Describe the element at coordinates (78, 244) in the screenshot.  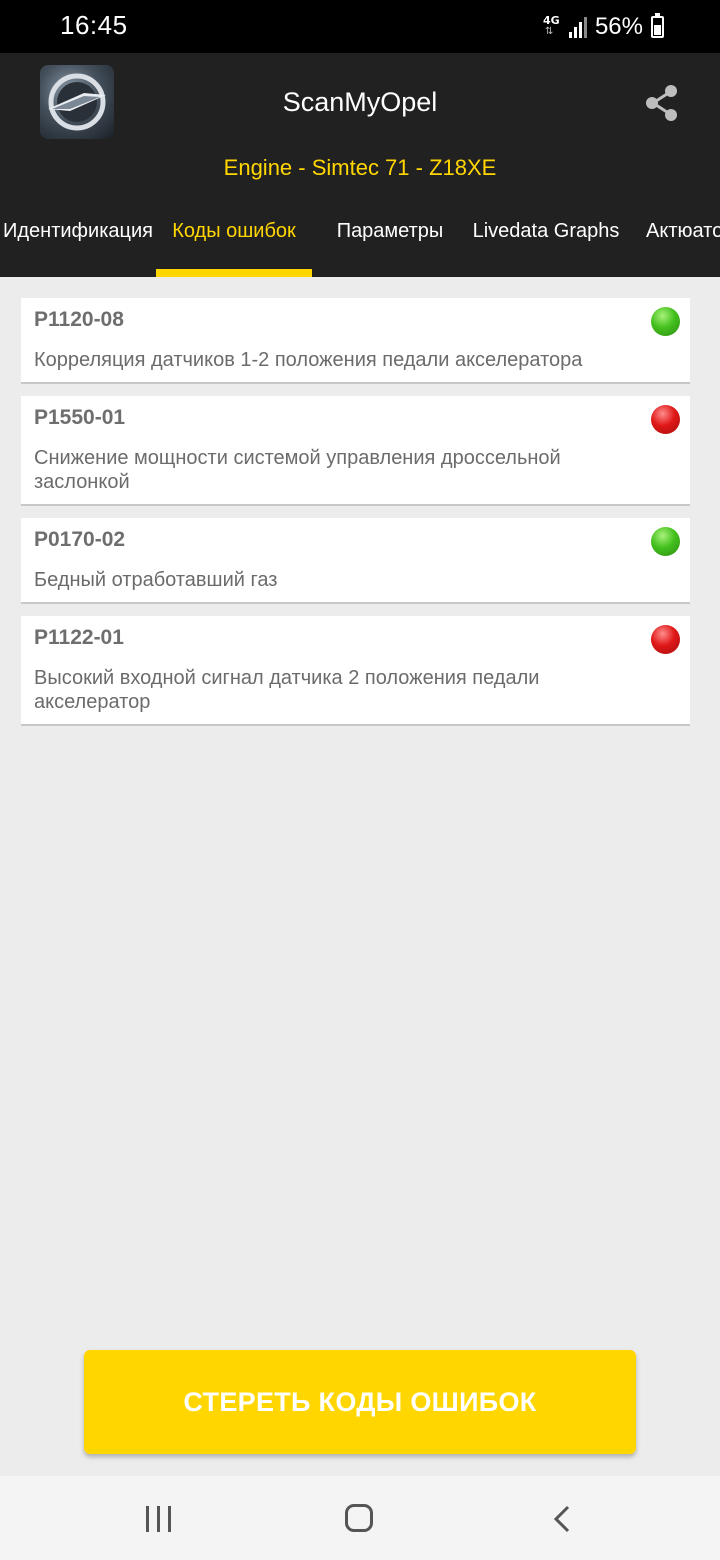
I see `tab-identification: Идентификация` at that location.